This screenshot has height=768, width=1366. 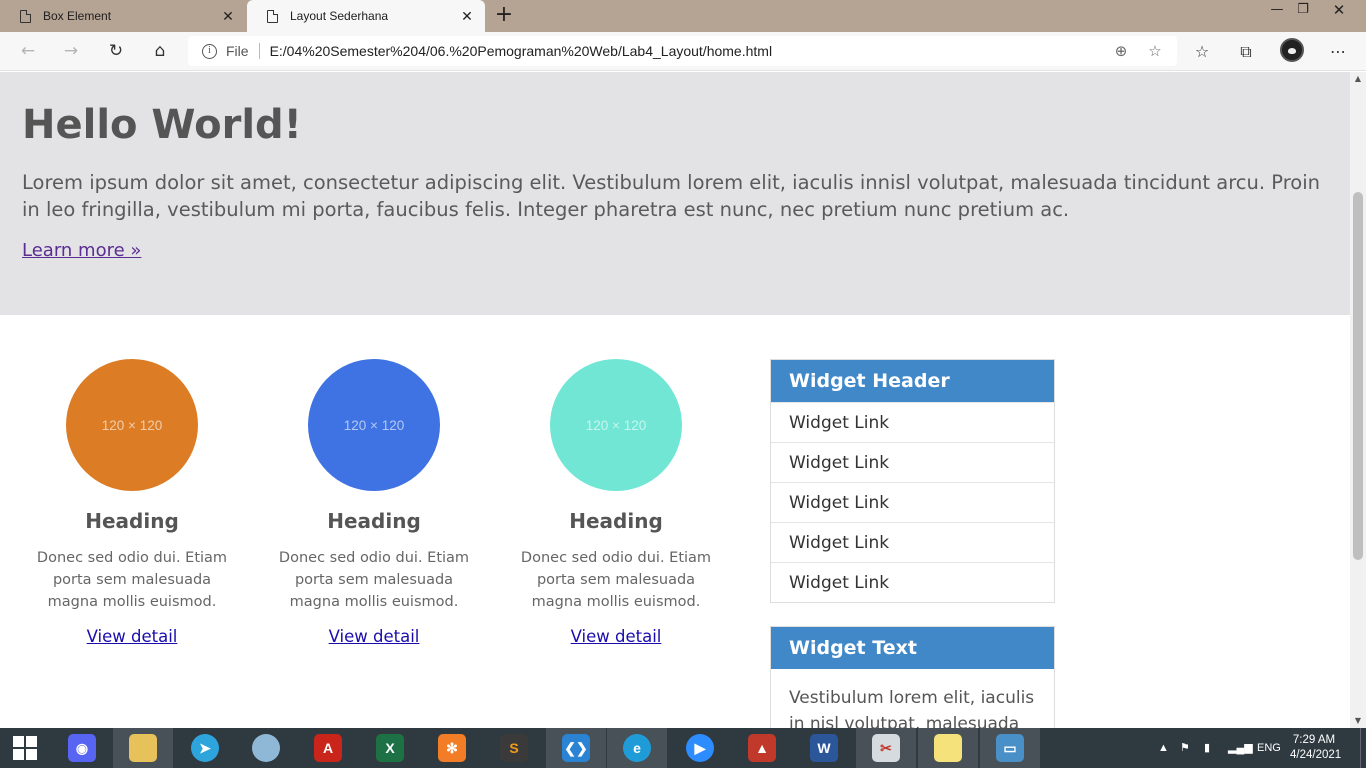 What do you see at coordinates (259, 51) in the screenshot?
I see `divider` at bounding box center [259, 51].